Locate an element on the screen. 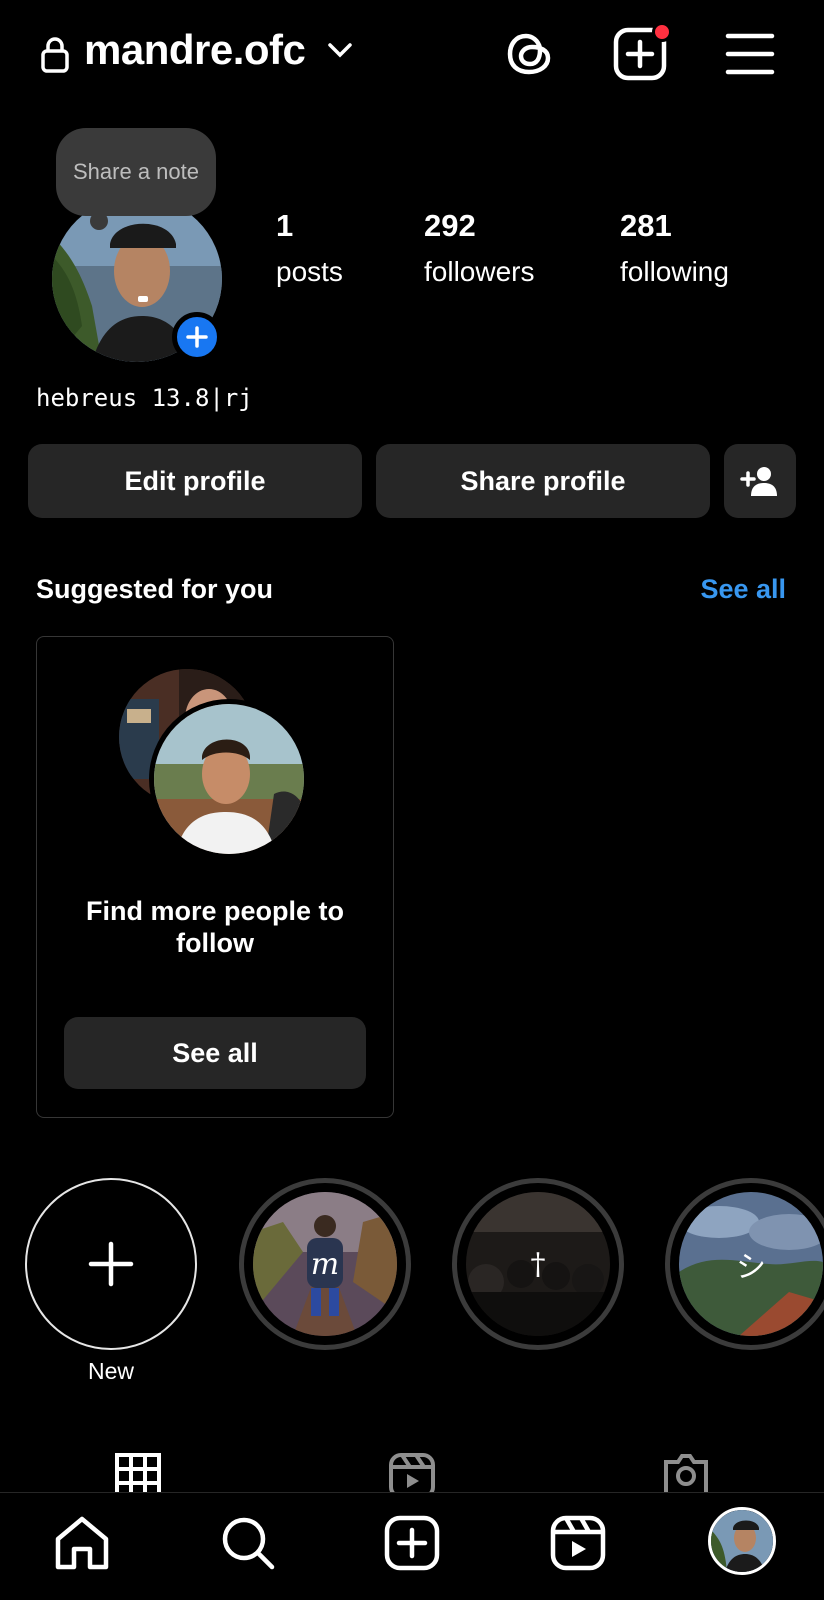 The height and width of the screenshot is (1600, 824). suggestion-see-all-button: See all is located at coordinates (215, 1053).